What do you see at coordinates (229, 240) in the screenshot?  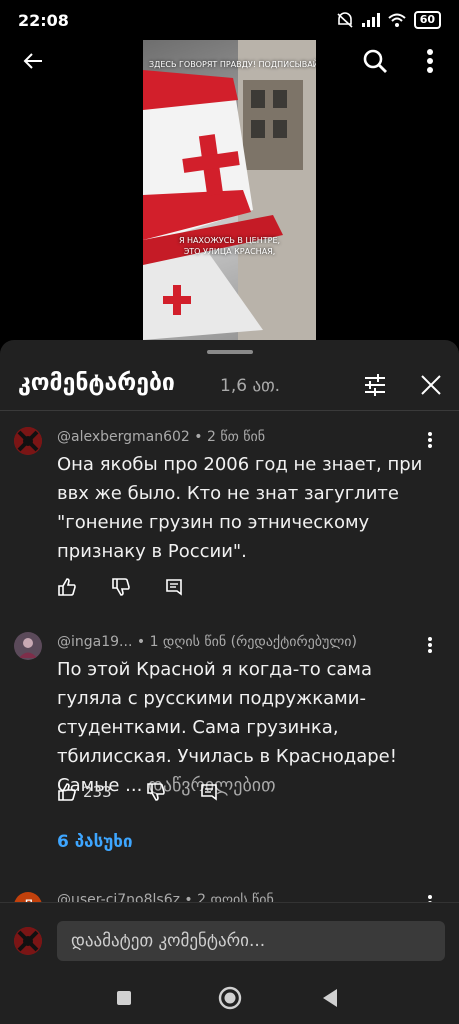 I see `video-caption-line-1: Я НАХОЖУСЬ В ЦЕНТРЕ,` at bounding box center [229, 240].